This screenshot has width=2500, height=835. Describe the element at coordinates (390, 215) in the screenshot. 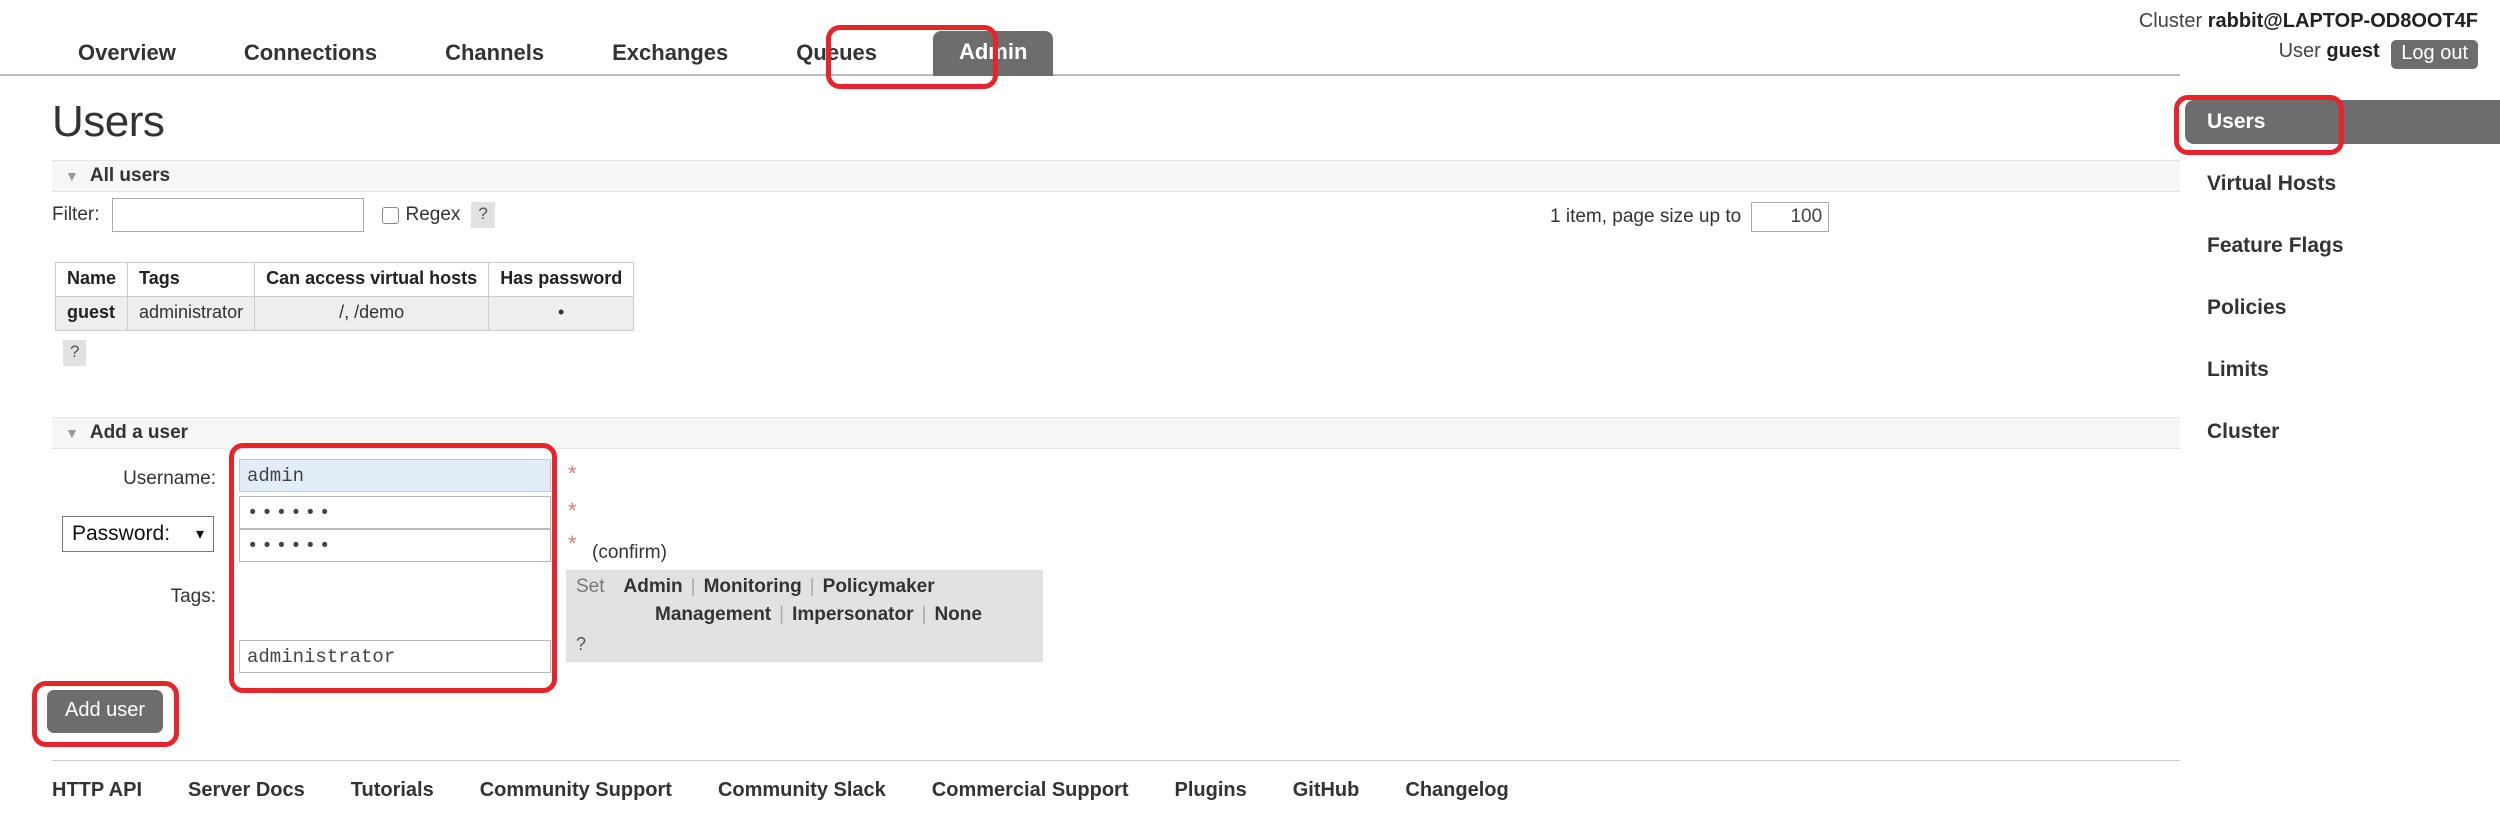

I see `regex-checkbox` at that location.